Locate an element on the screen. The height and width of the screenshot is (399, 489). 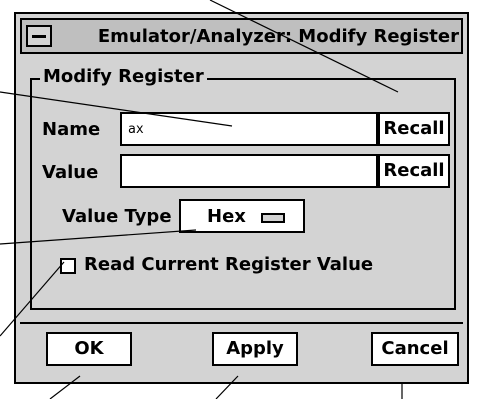
name-field: ax is located at coordinates (249, 129).